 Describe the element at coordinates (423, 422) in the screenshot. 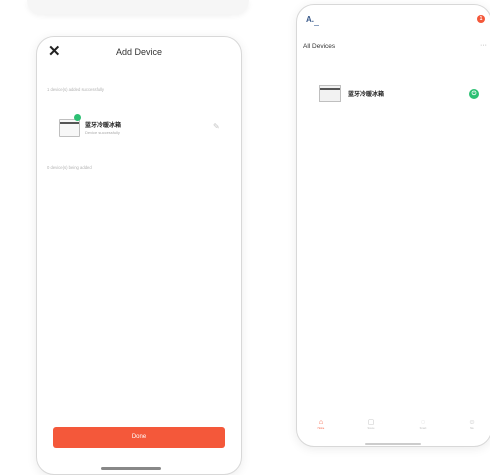

I see `smart-icon: ◌` at that location.